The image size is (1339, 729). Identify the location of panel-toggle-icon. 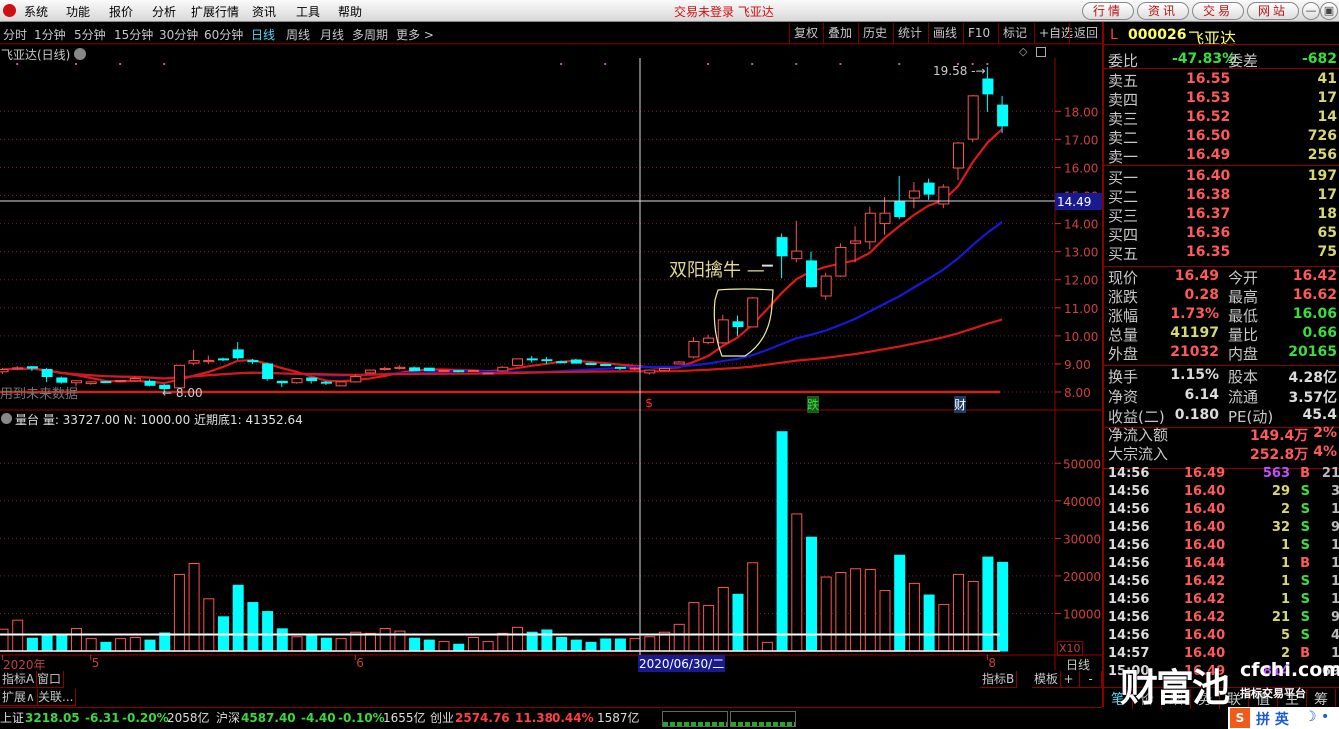
(1041, 52).